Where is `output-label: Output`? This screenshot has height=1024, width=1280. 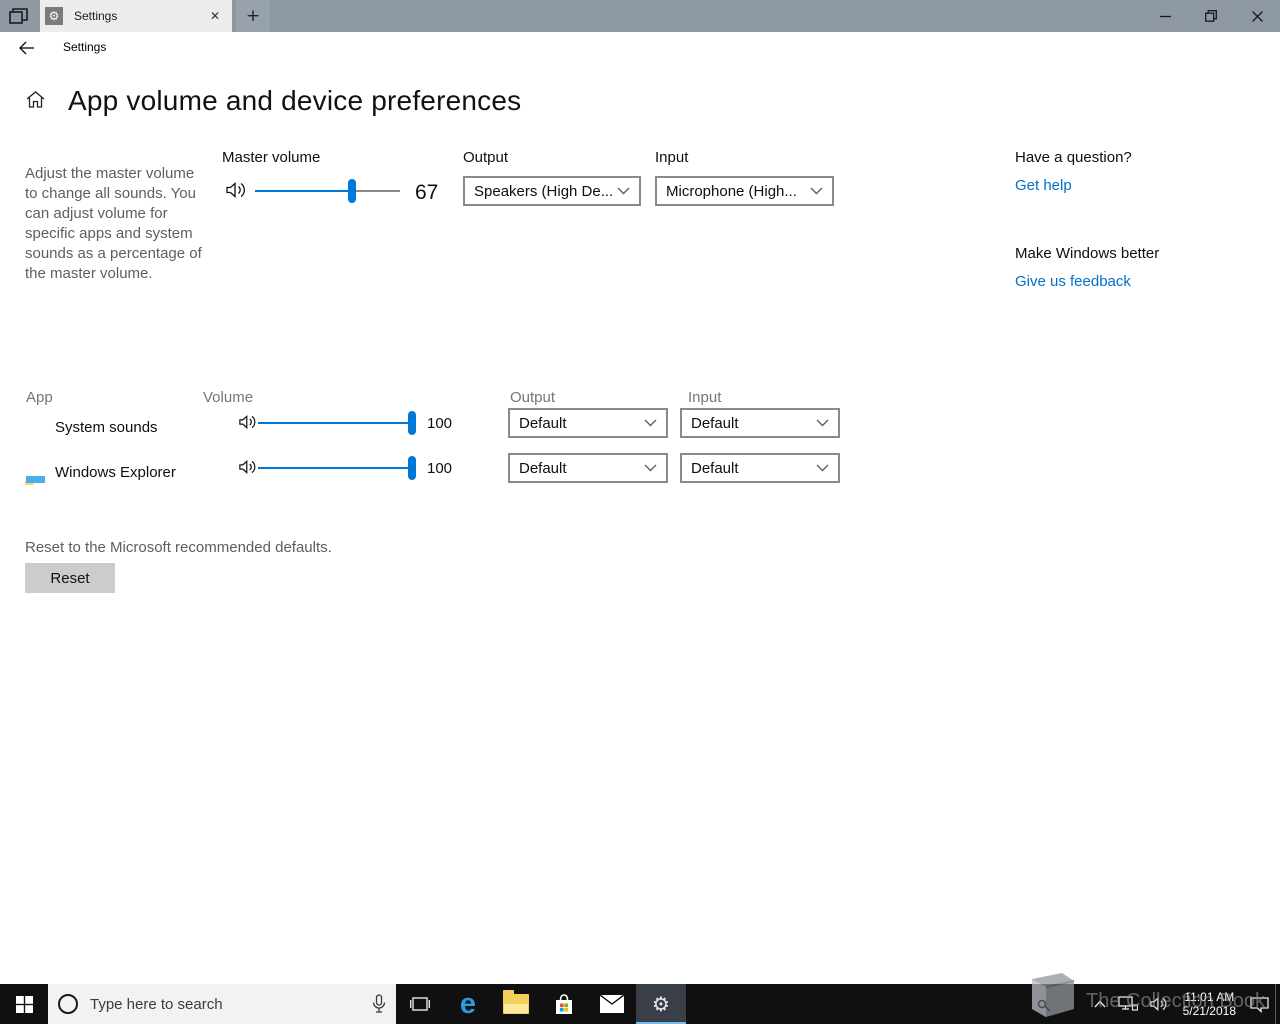
output-label: Output is located at coordinates (486, 157).